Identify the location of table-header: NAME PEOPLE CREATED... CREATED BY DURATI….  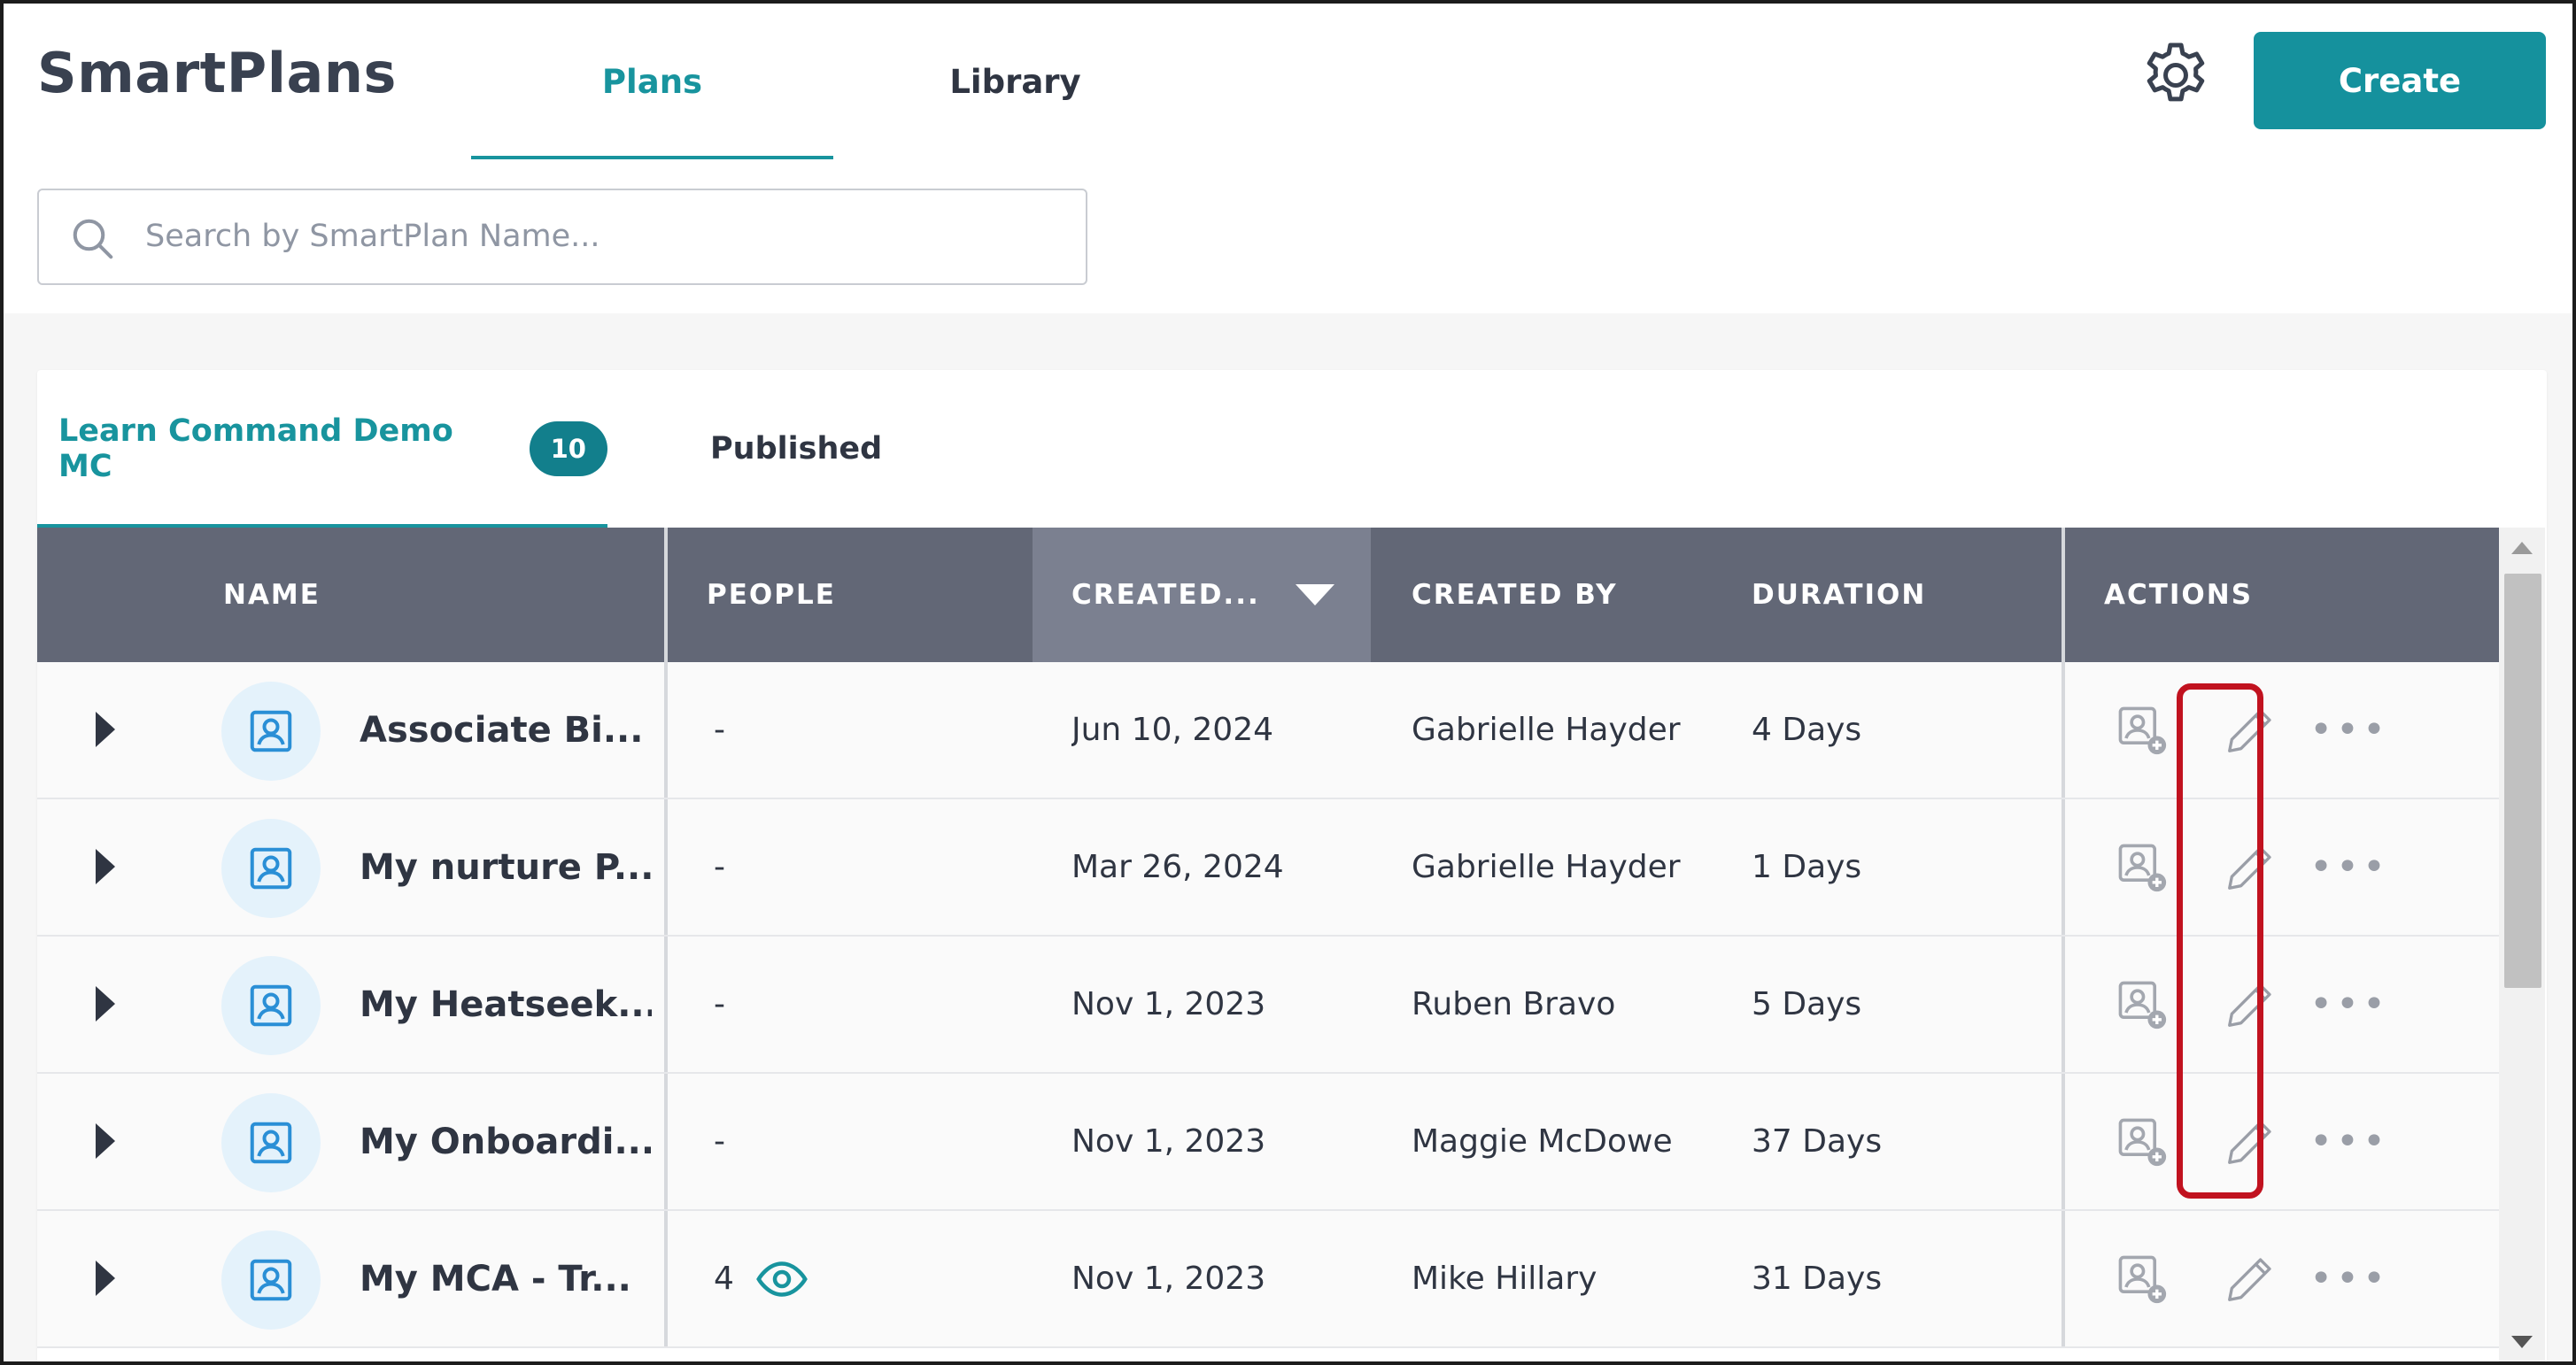
(1268, 595).